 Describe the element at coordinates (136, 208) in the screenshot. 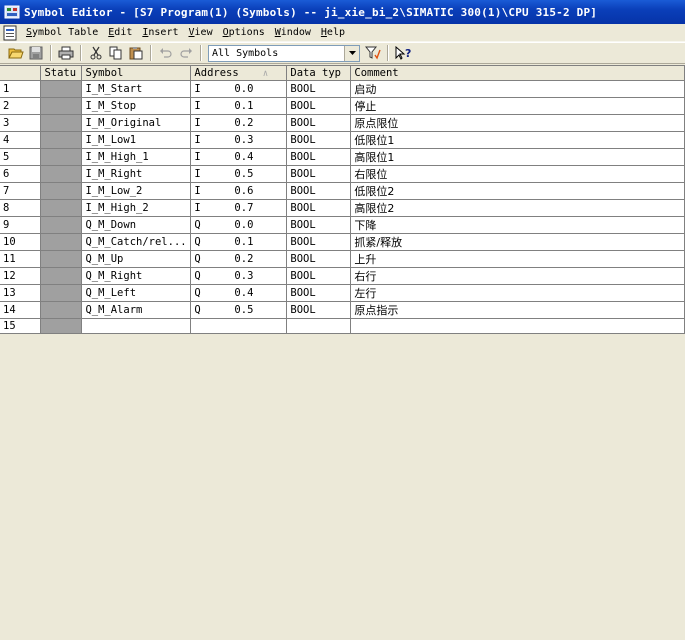

I see `symbol-cell: I_M_High_2` at that location.